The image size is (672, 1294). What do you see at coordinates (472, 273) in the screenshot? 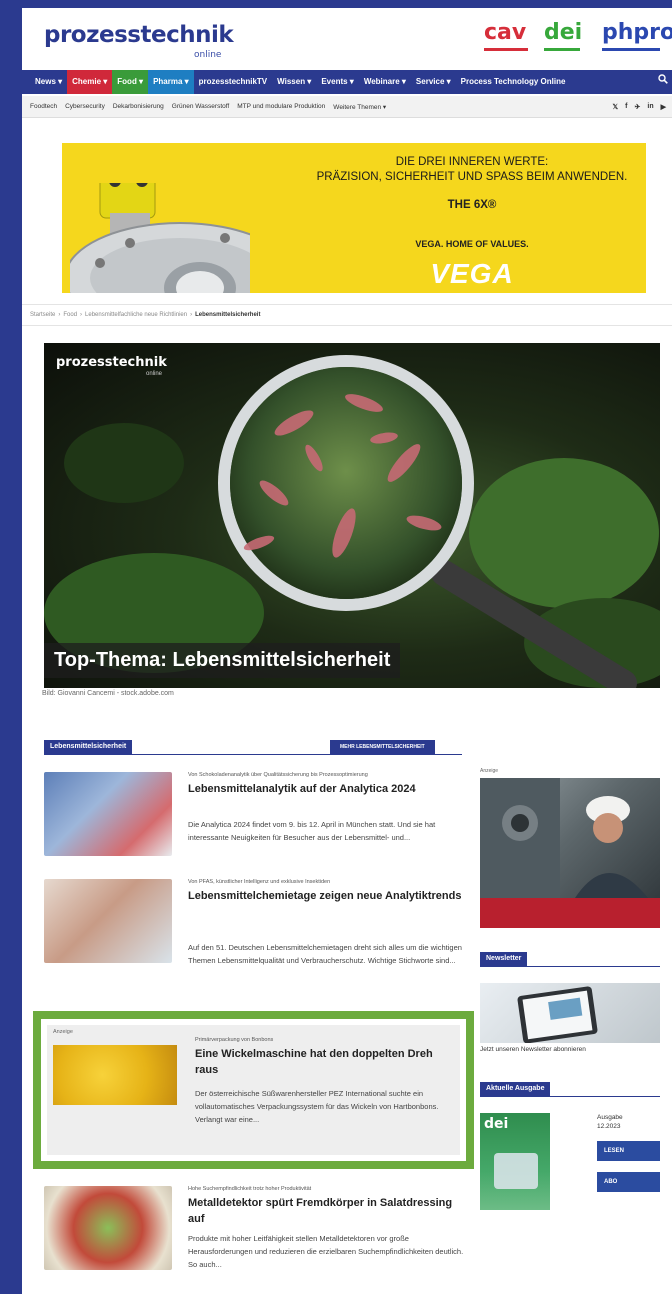
I see `ad-brand-logo: VEGA` at bounding box center [472, 273].